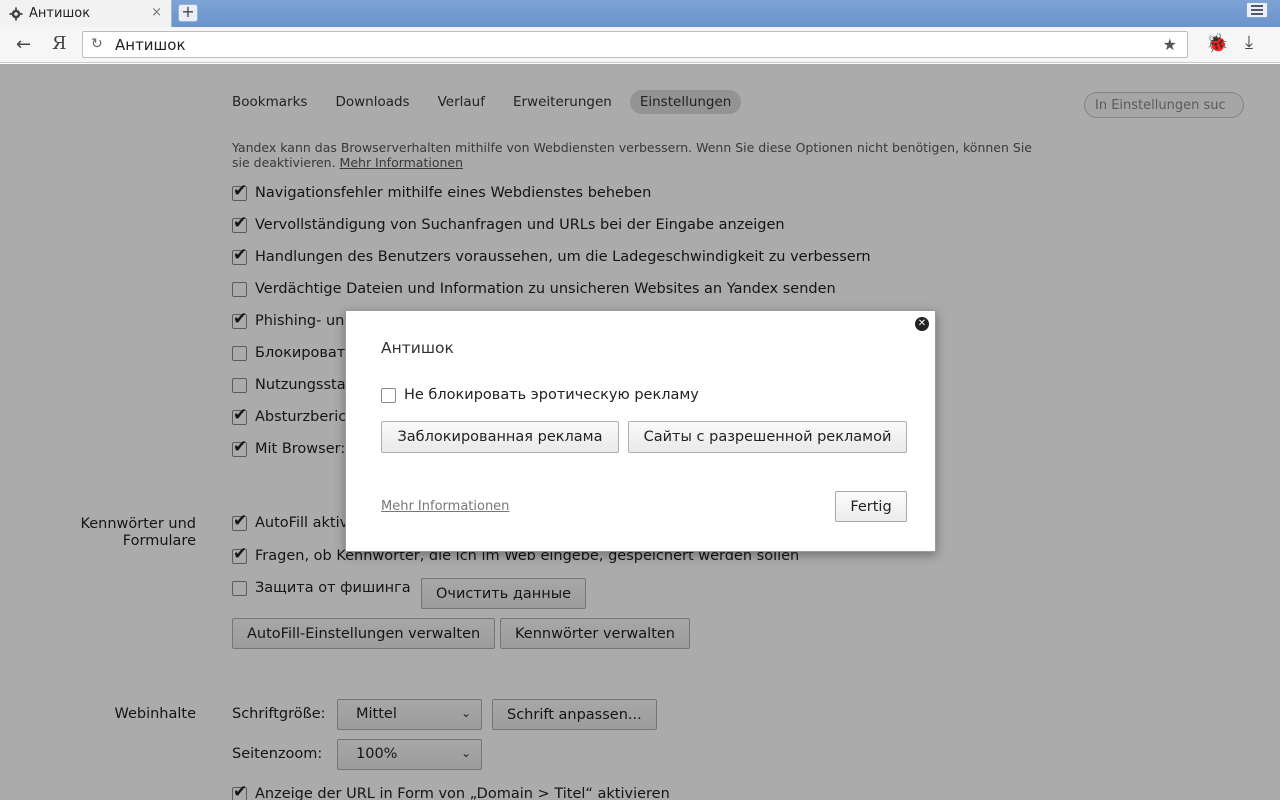 The image size is (1280, 800). Describe the element at coordinates (1257, 10) in the screenshot. I see `menu-icon` at that location.